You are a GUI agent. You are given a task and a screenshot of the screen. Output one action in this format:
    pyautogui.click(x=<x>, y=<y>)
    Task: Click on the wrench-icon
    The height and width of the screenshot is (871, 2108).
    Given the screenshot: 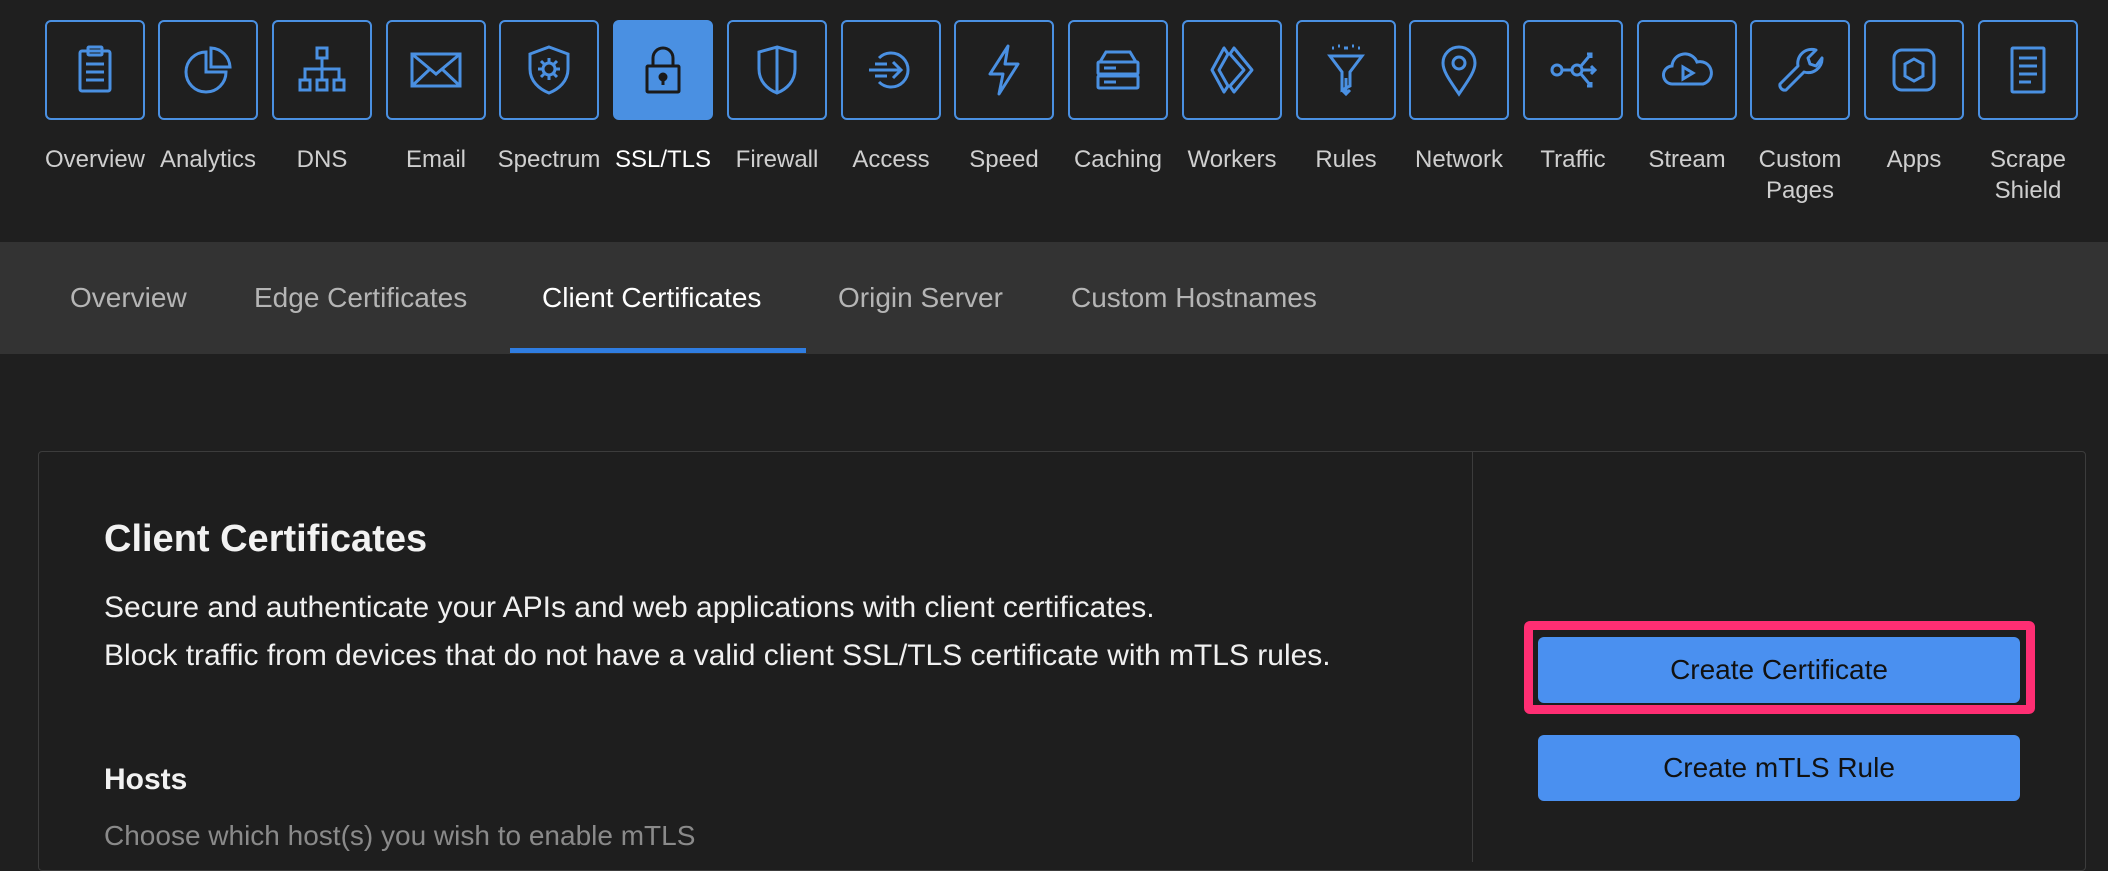 What is the action you would take?
    pyautogui.click(x=1801, y=69)
    